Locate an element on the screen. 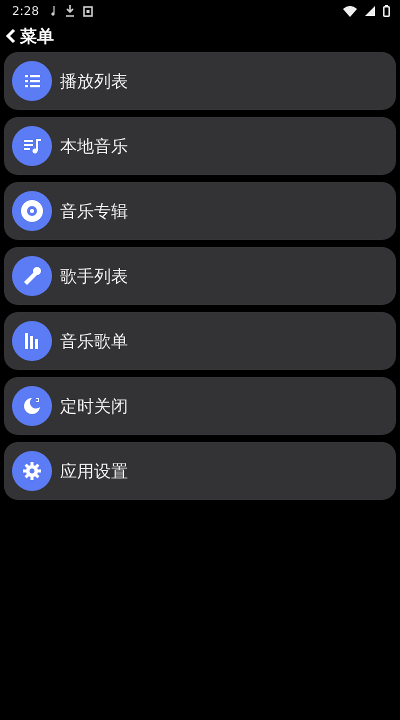  back-icon is located at coordinates (11, 36).